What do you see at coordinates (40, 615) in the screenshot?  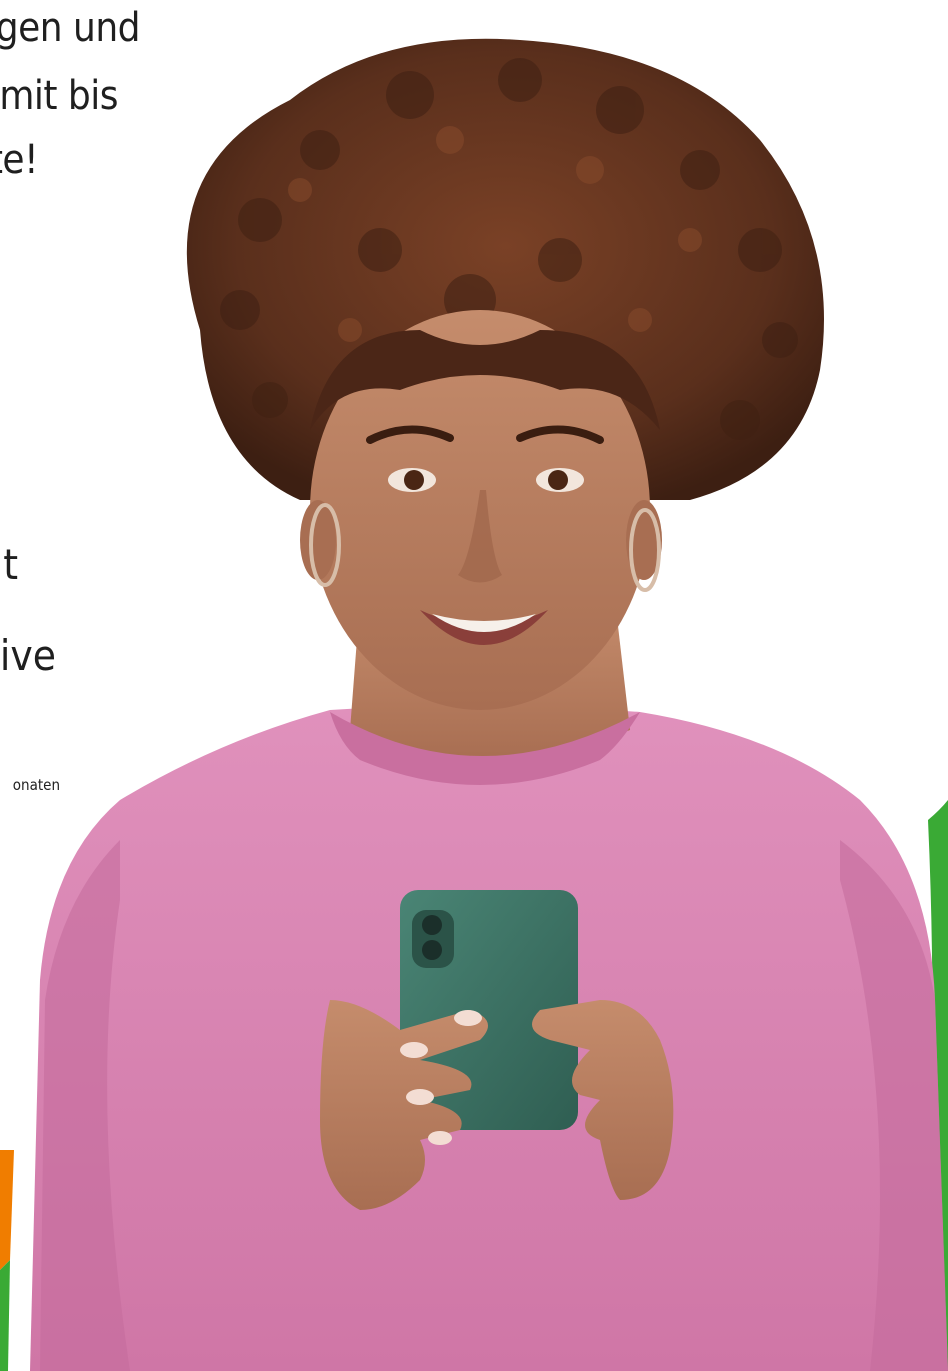 I see `subtext-block: t ive` at bounding box center [40, 615].